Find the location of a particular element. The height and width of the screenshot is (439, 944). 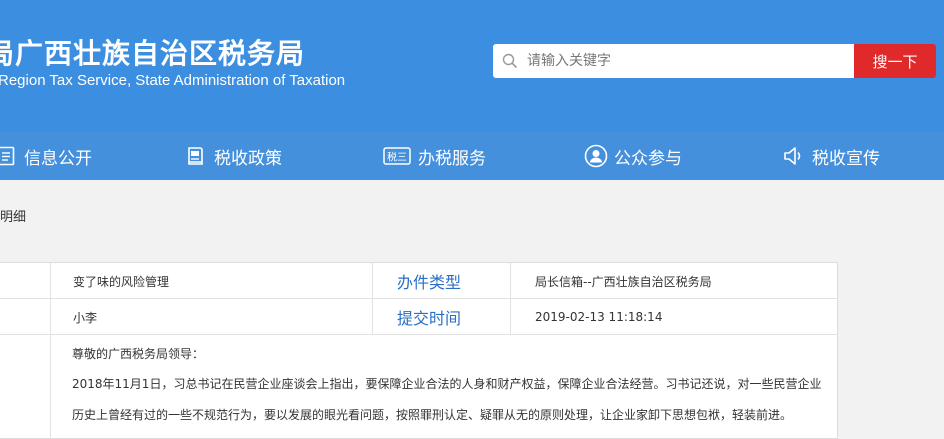

detail-row-sender: 小李 提交时间 2019-02-13 11:18:14 is located at coordinates (419, 317).